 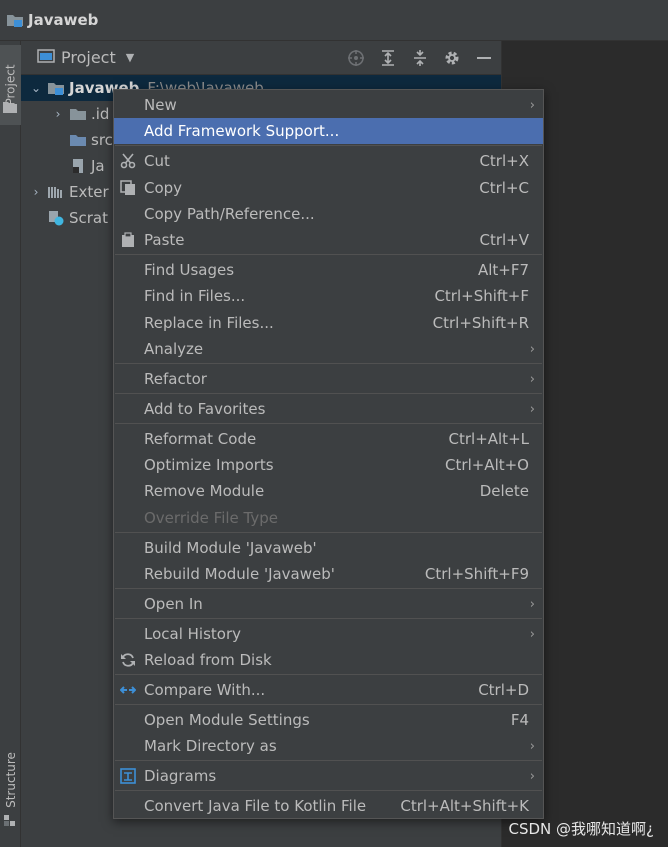 I want to click on menu-item-label: Optimize Imports, so click(x=209, y=465).